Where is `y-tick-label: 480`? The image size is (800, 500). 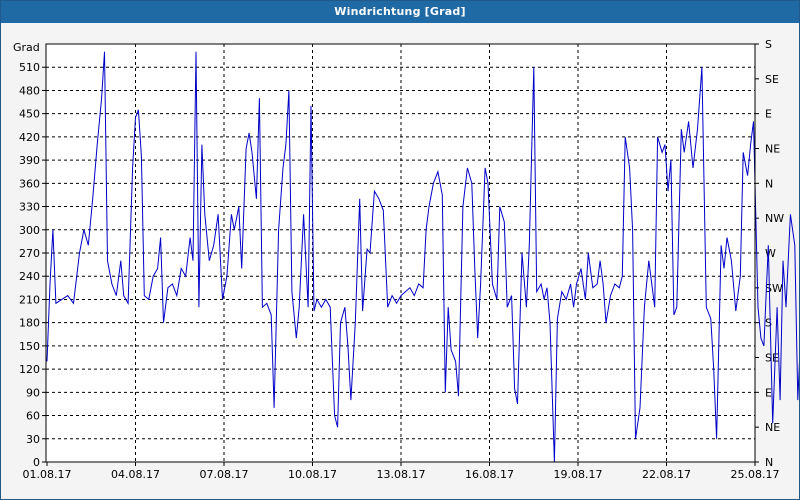
y-tick-label: 480 is located at coordinates (29, 90).